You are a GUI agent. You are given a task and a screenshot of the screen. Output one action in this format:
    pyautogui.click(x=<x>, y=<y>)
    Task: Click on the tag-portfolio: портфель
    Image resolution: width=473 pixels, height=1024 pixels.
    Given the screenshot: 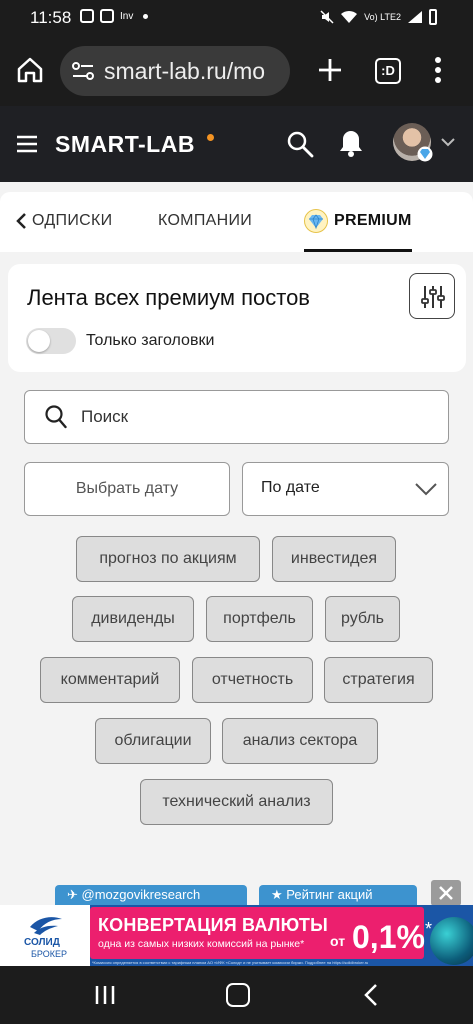 What is the action you would take?
    pyautogui.click(x=259, y=619)
    